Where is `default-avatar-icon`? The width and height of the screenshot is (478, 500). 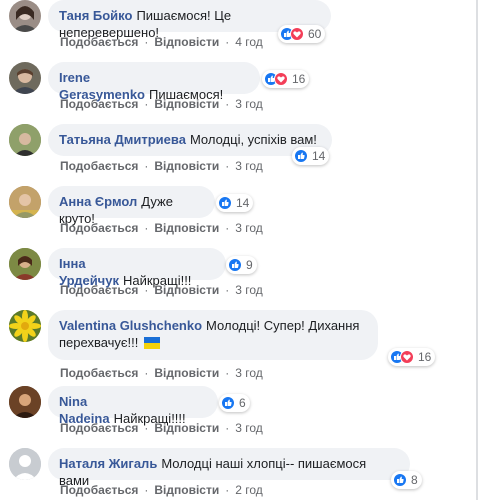 default-avatar-icon is located at coordinates (25, 464).